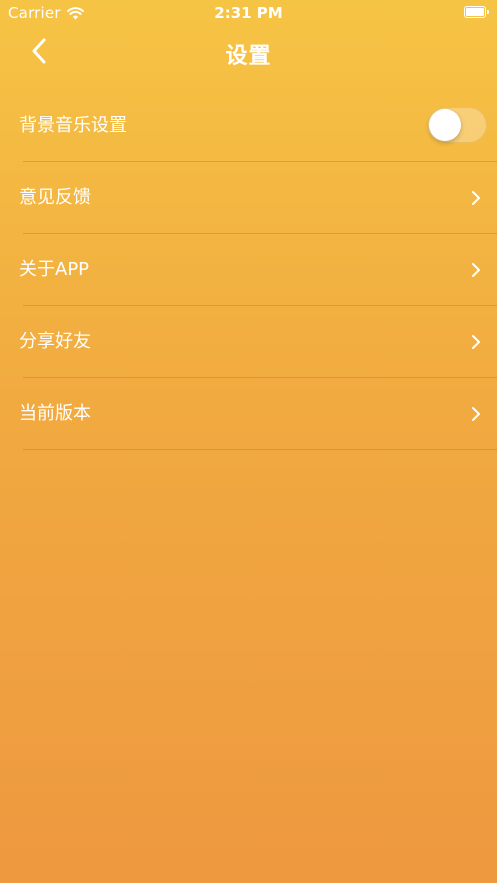  Describe the element at coordinates (248, 126) in the screenshot. I see `setting-row-background-music: 背景音乐设置` at that location.